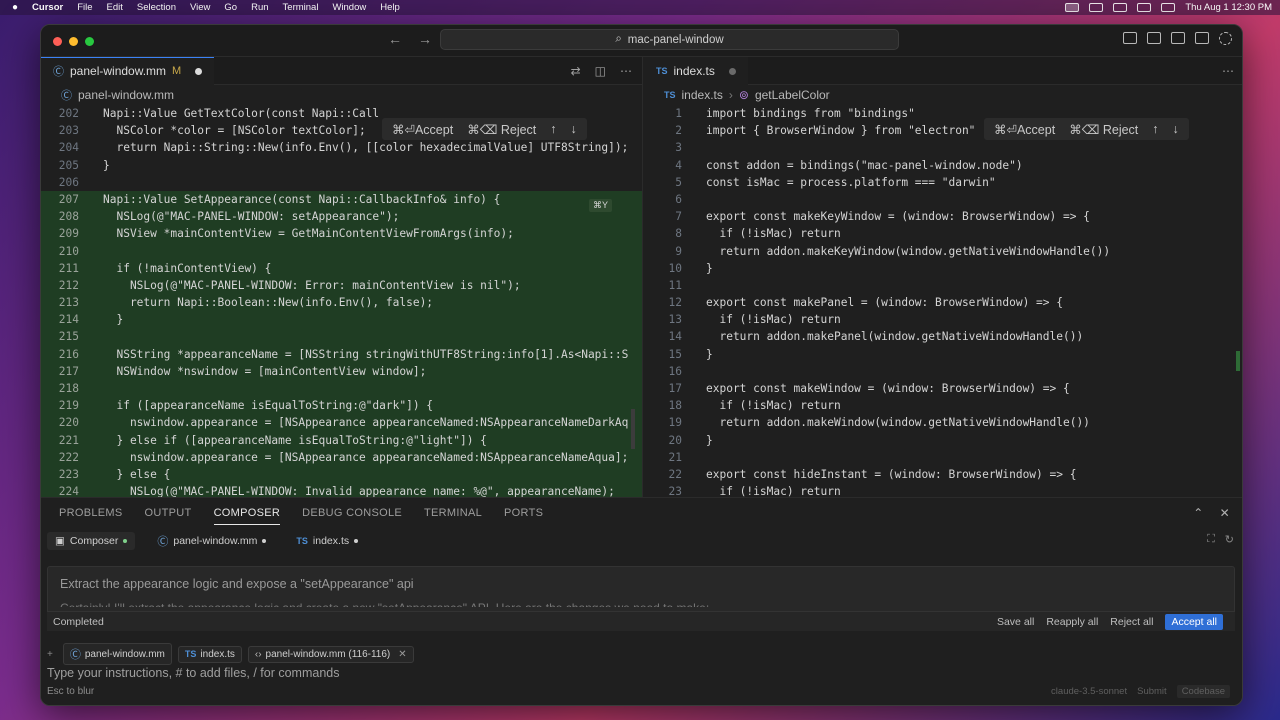  Describe the element at coordinates (1130, 38) in the screenshot. I see `toggle-primary-sidebar-icon` at that location.